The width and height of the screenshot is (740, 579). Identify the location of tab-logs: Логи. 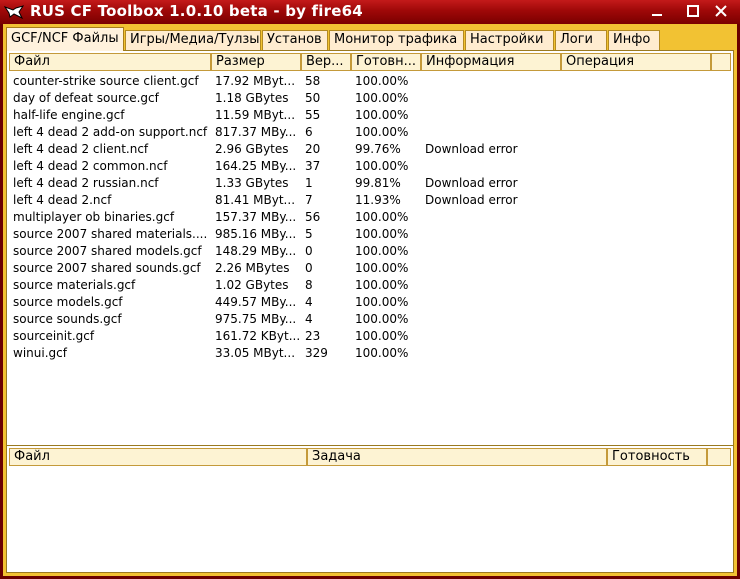
(581, 40).